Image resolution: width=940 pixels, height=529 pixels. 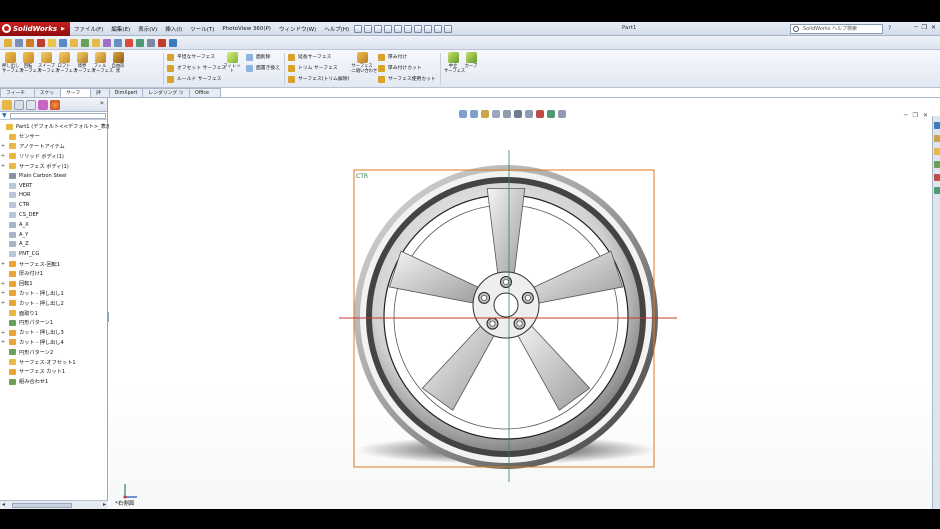 I want to click on smart-dimension-icon, so click(x=8, y=42).